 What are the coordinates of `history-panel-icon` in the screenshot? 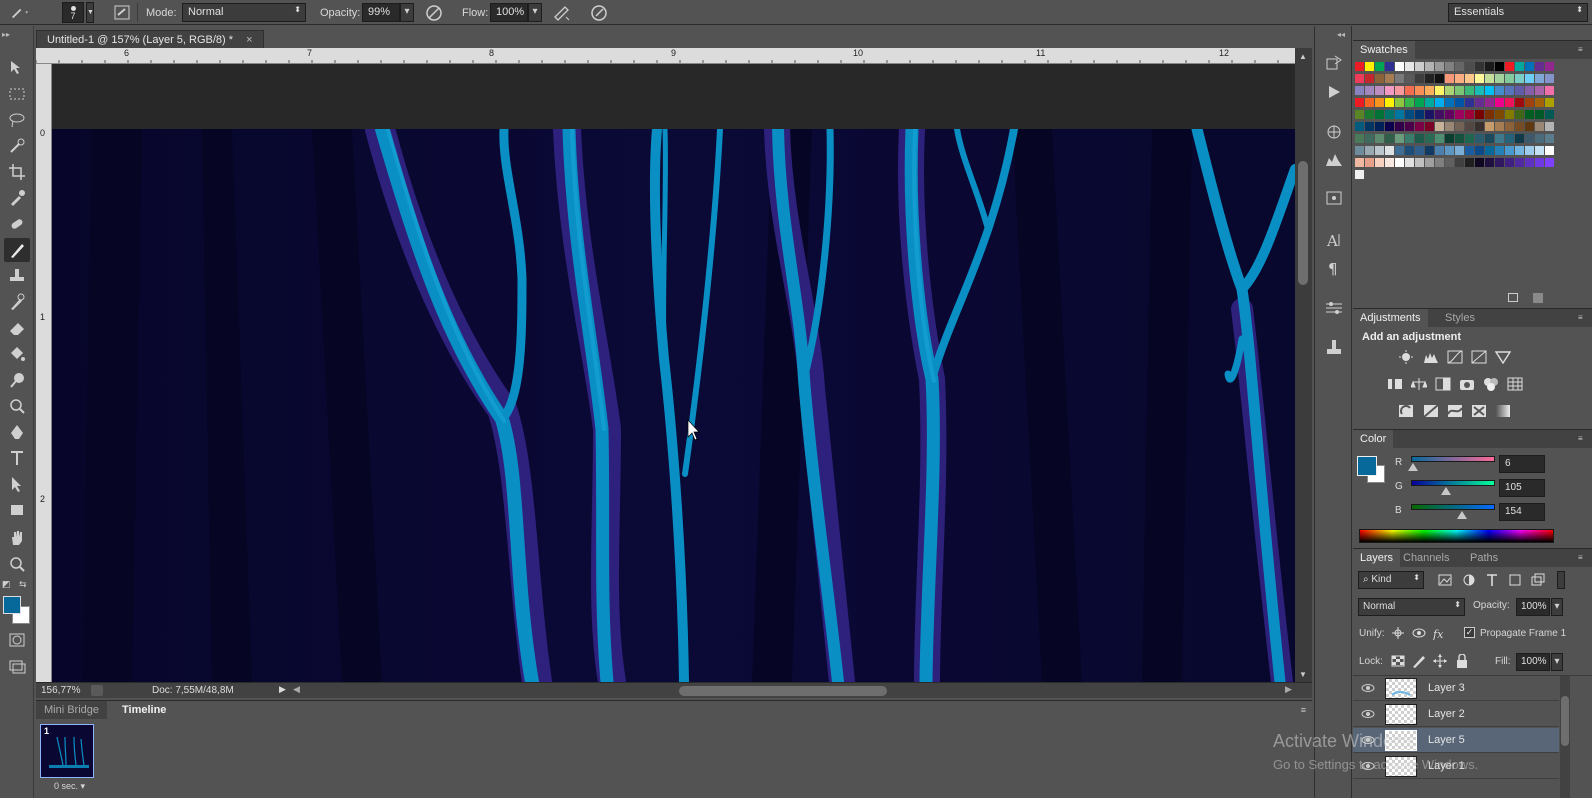 It's located at (1334, 64).